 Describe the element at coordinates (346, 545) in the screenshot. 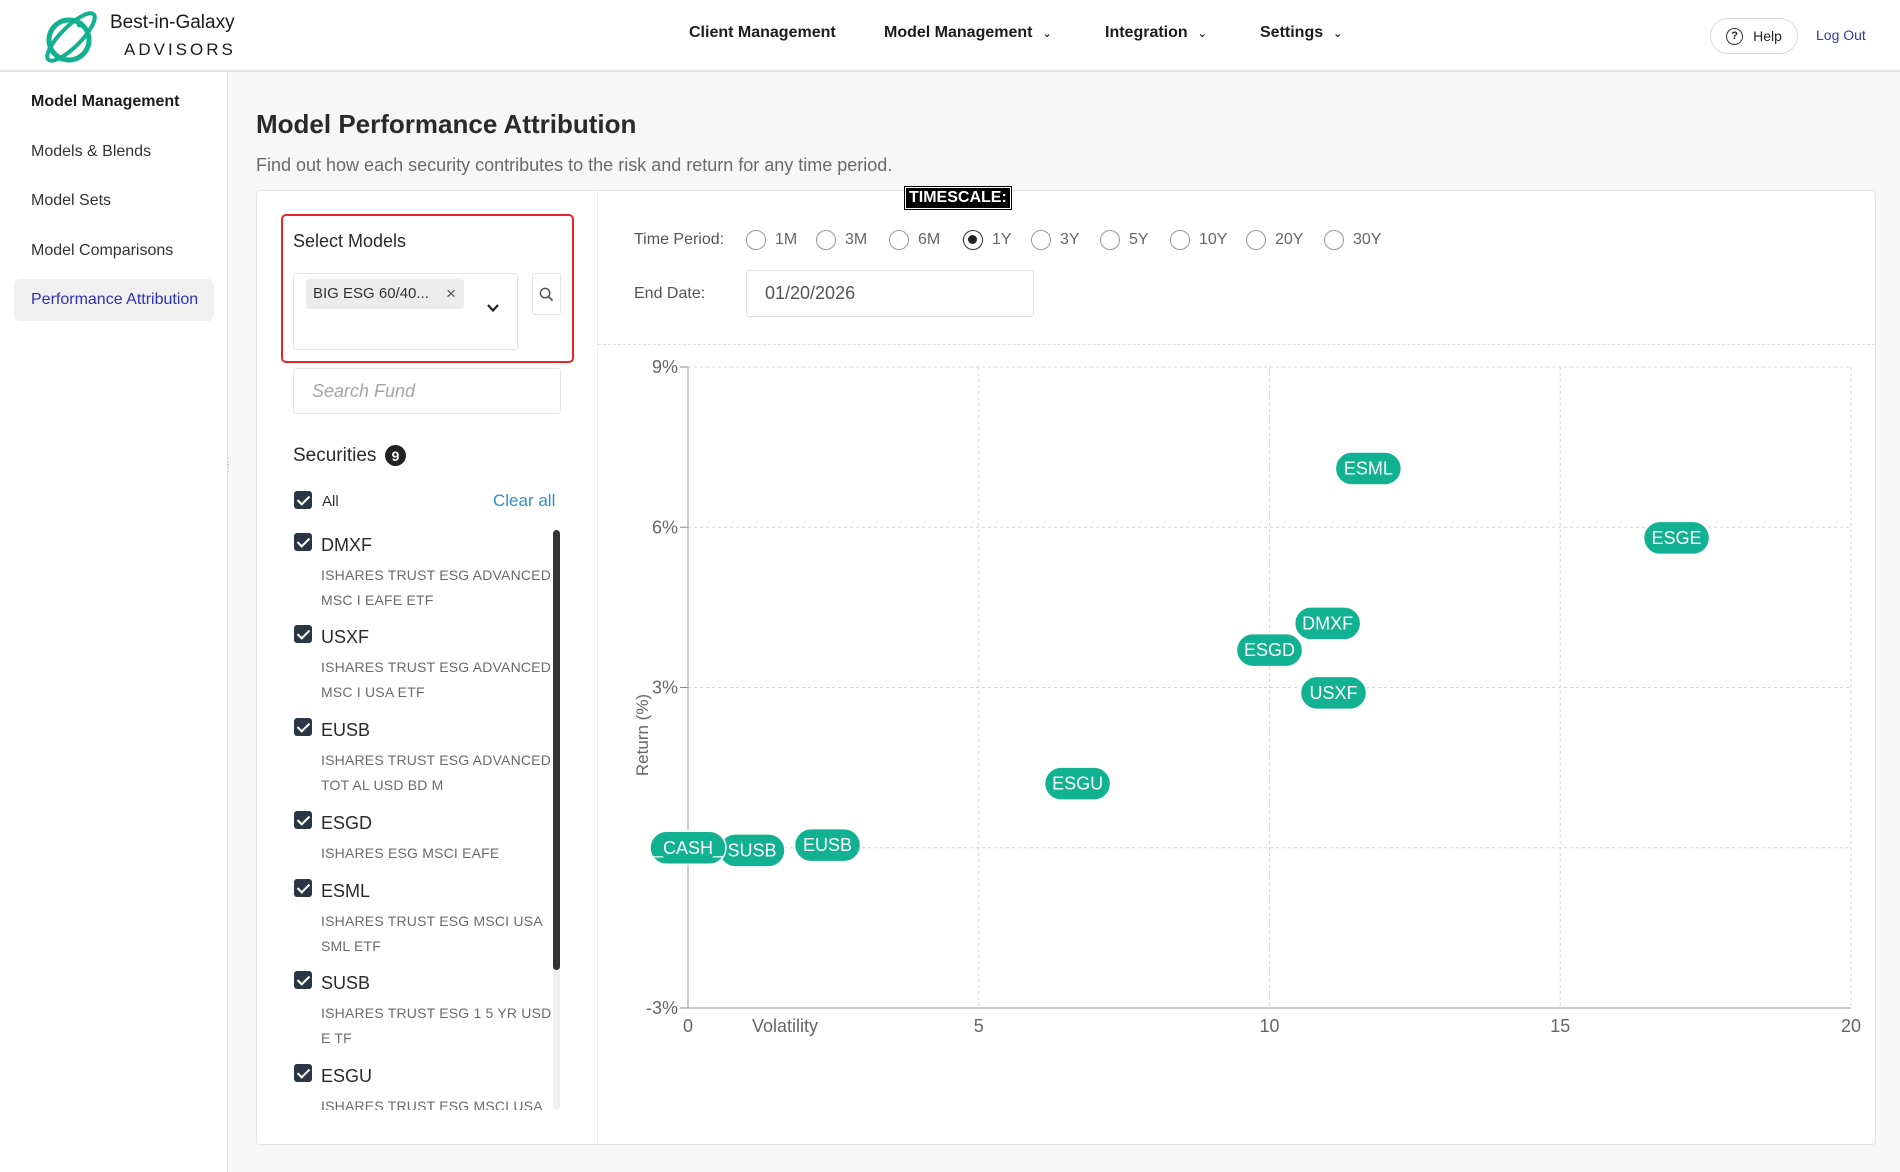

I see `security-symbol: DMXF` at that location.